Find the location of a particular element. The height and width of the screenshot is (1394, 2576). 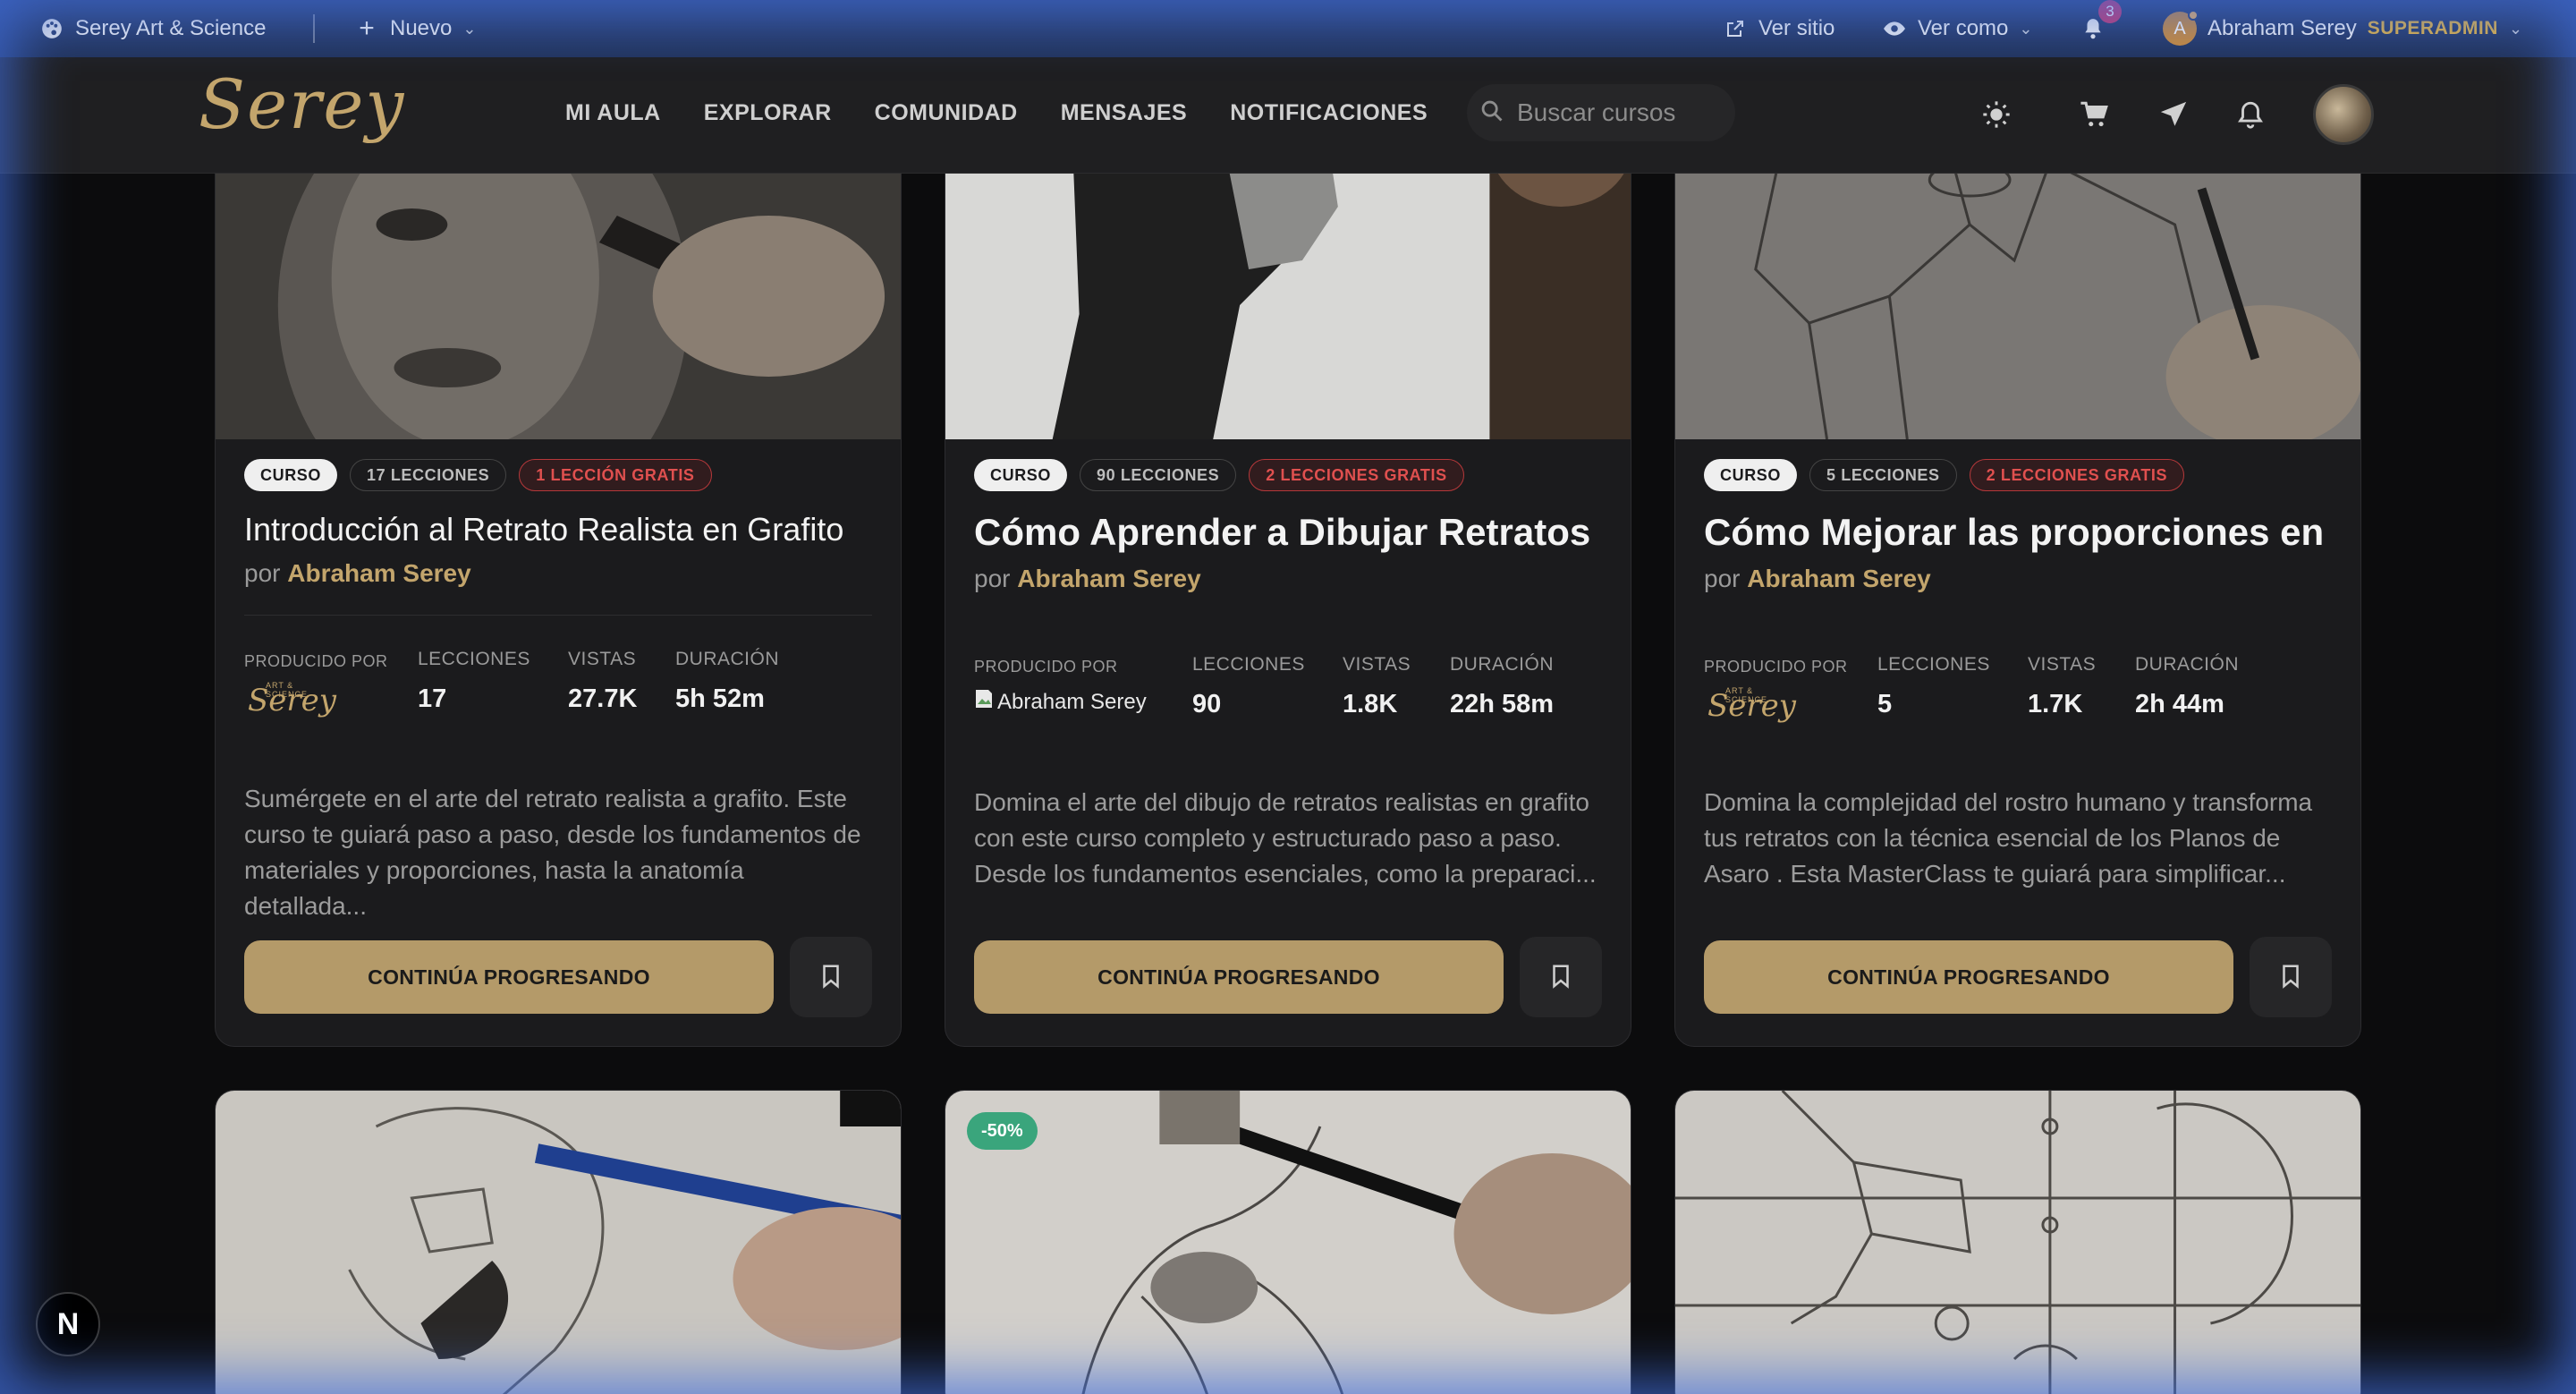

view-site-label: Ver sitio is located at coordinates (1796, 28).